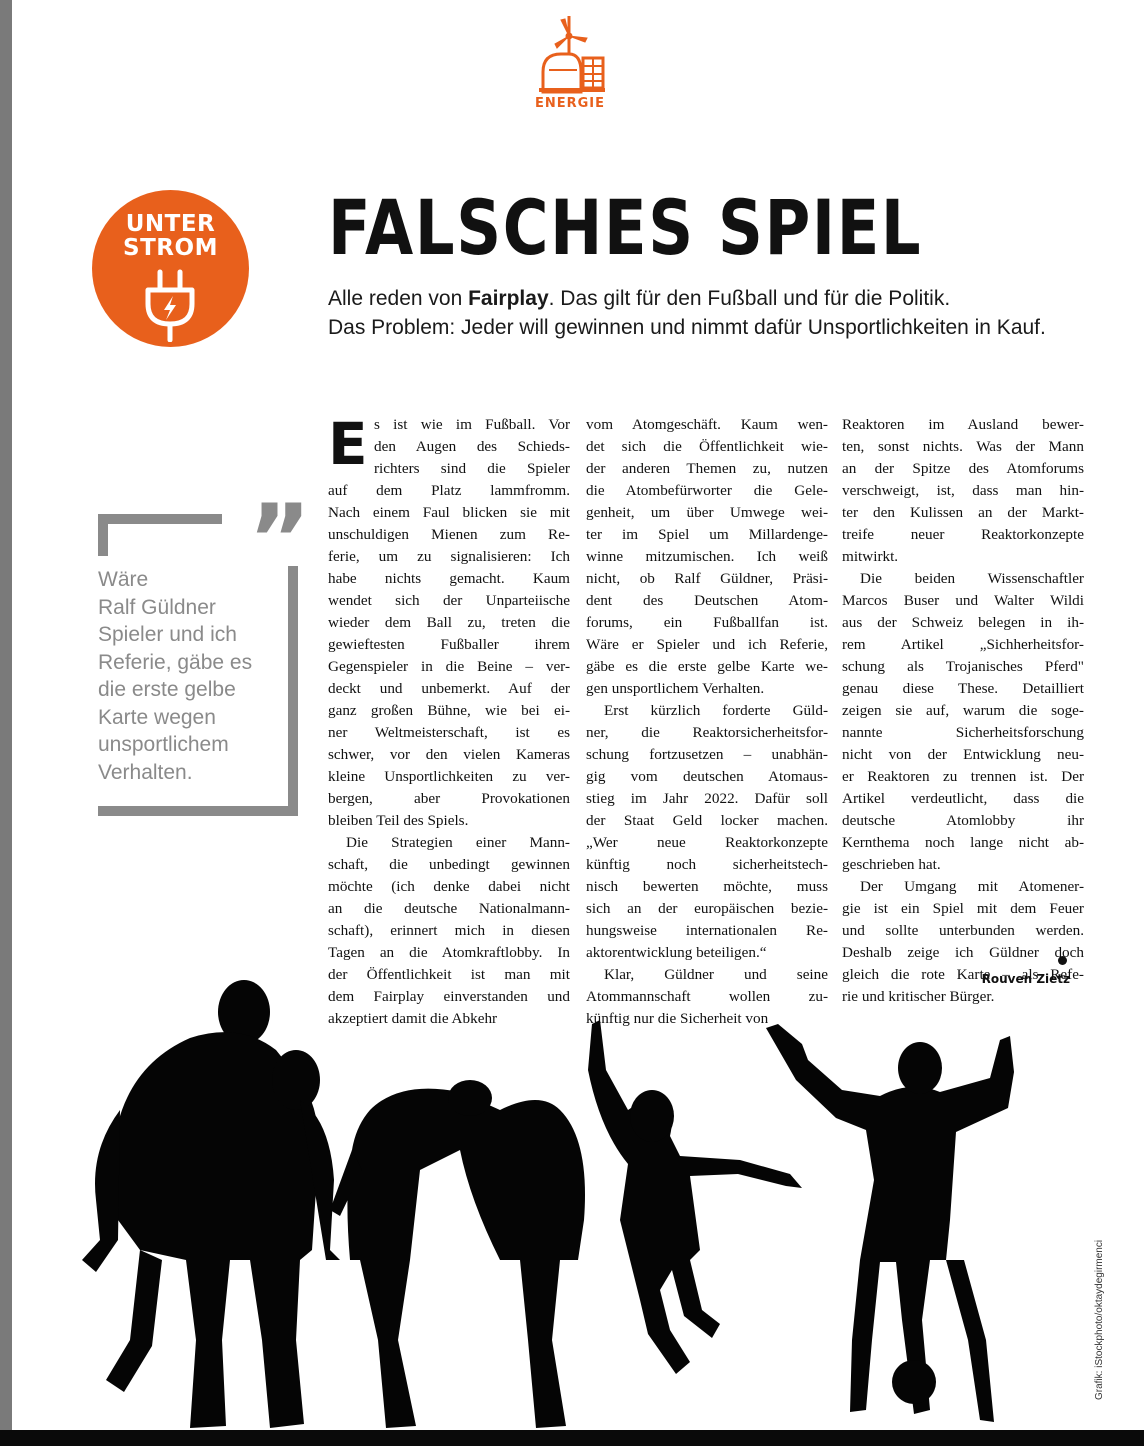 The height and width of the screenshot is (1446, 1144). Describe the element at coordinates (707, 886) in the screenshot. I see `article-line: nisch bewerten möchte, muss` at that location.